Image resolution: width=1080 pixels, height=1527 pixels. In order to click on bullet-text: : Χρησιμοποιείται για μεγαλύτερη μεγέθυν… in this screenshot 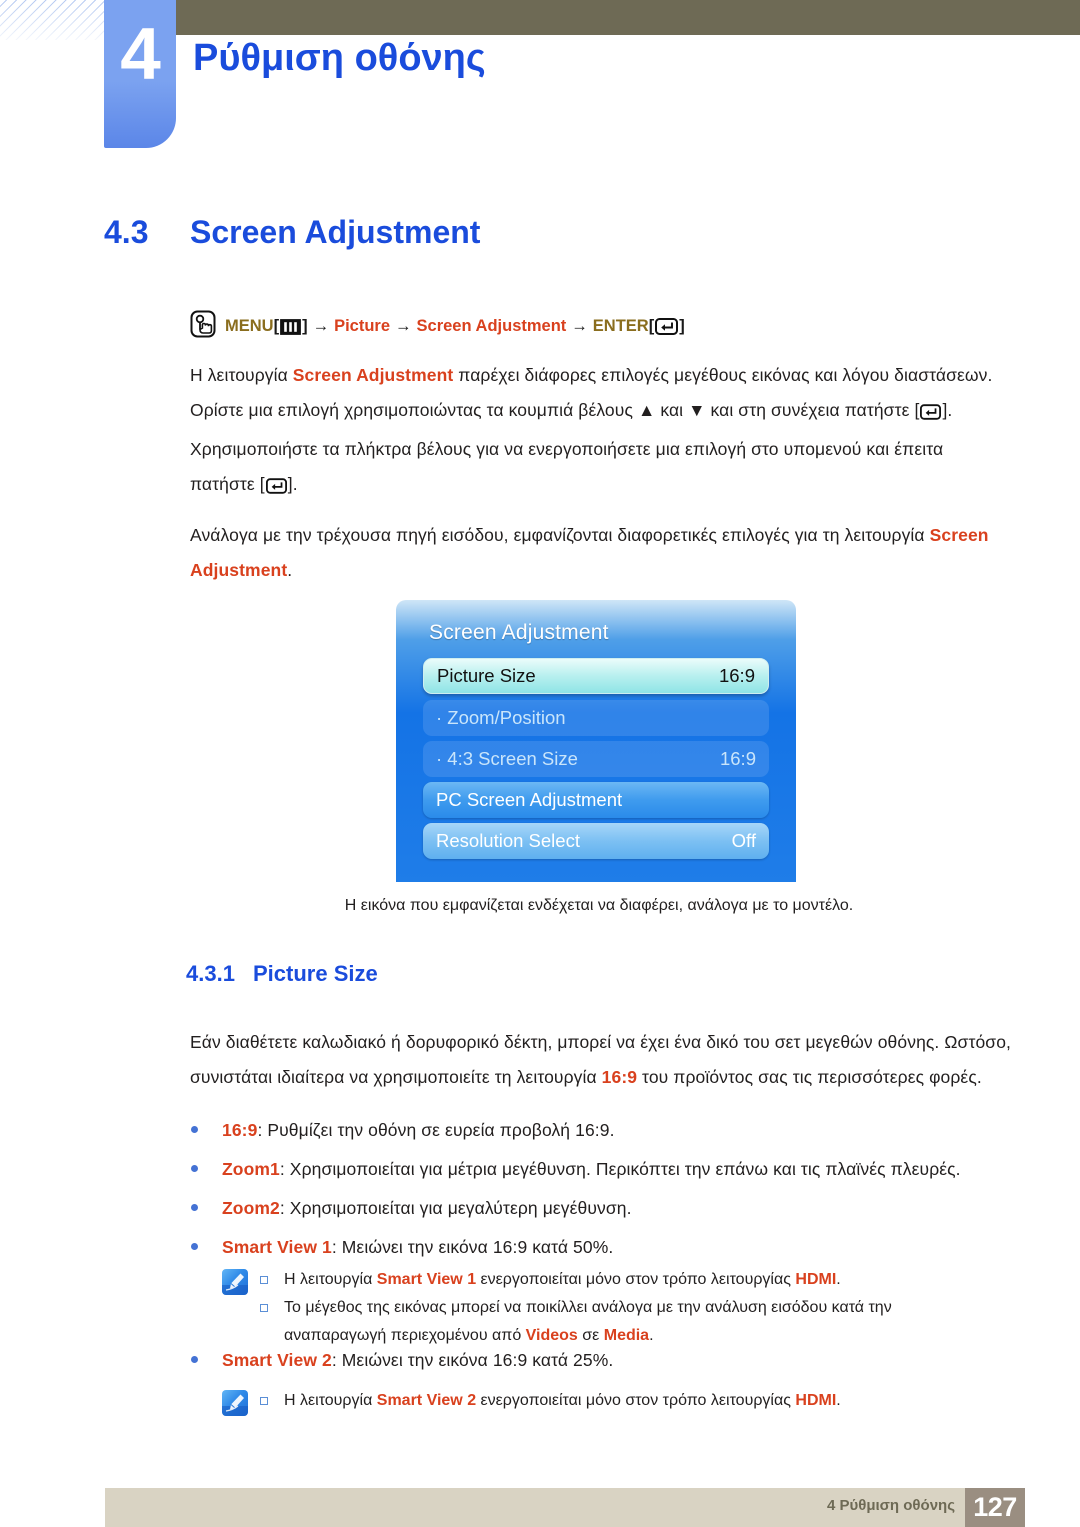, I will do `click(455, 1208)`.